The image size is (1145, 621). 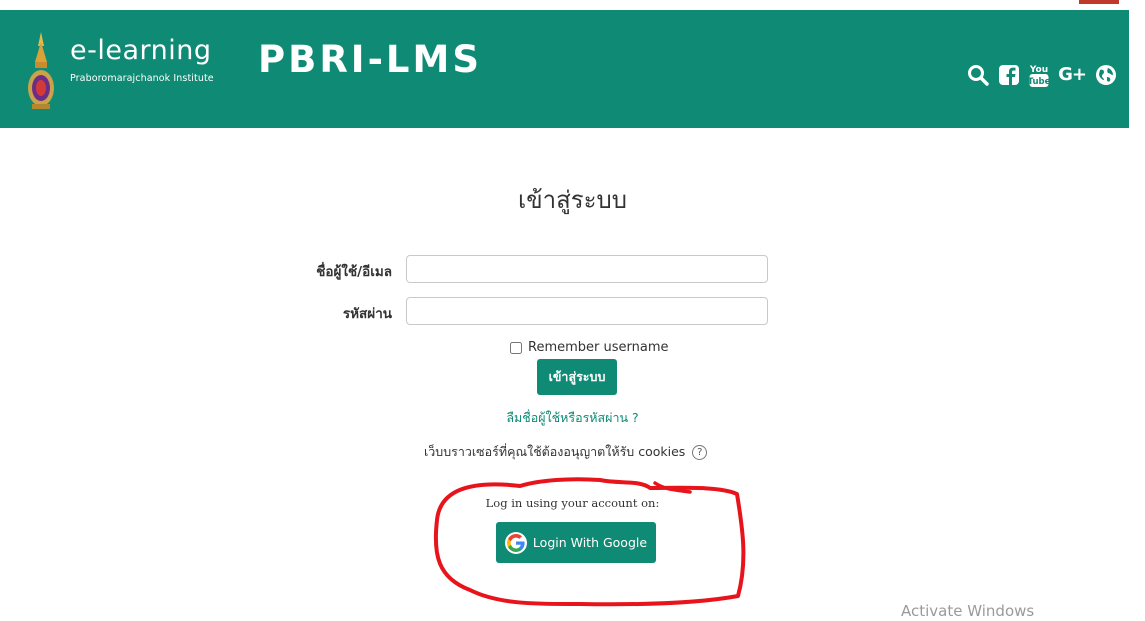 I want to click on globe-icon, so click(x=1106, y=75).